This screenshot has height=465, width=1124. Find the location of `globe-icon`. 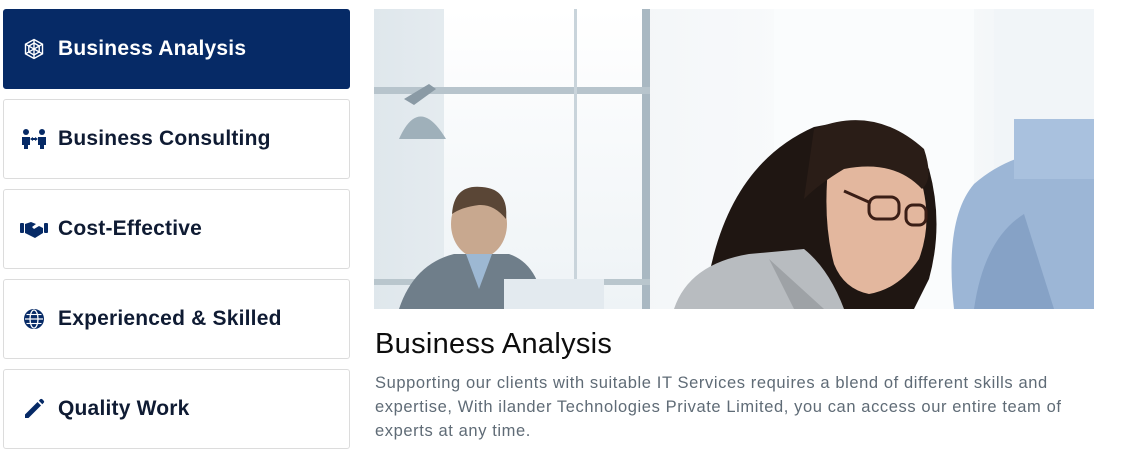

globe-icon is located at coordinates (34, 319).